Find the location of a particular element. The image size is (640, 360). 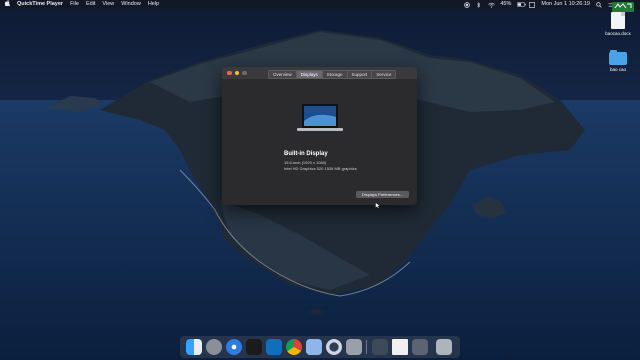

menubar-clock: Mon Jun 1 10:26:19 is located at coordinates (565, 4).